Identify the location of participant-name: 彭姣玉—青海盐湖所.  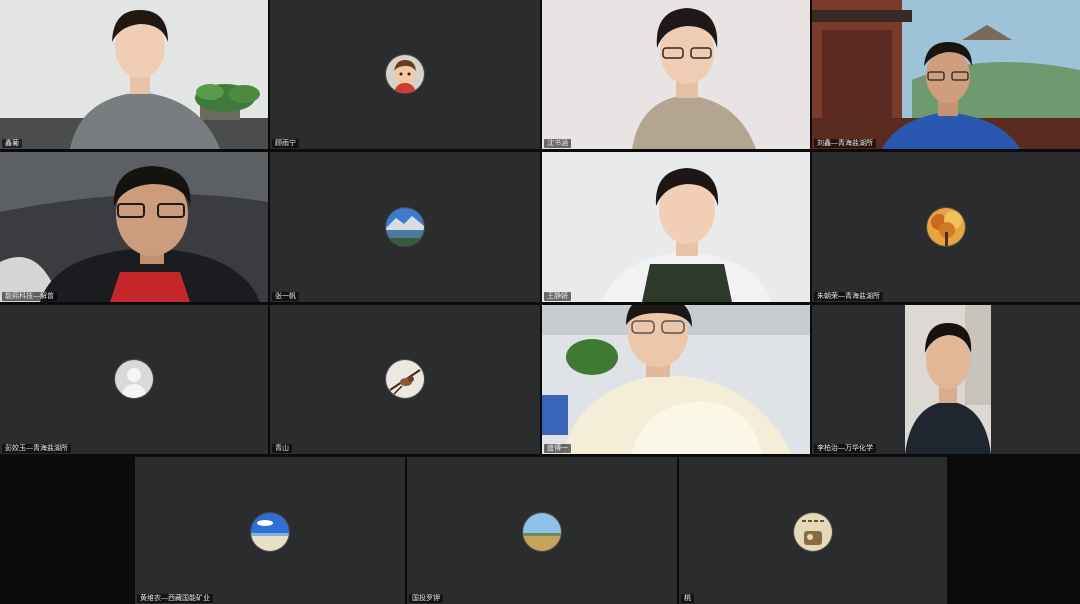
(36, 448).